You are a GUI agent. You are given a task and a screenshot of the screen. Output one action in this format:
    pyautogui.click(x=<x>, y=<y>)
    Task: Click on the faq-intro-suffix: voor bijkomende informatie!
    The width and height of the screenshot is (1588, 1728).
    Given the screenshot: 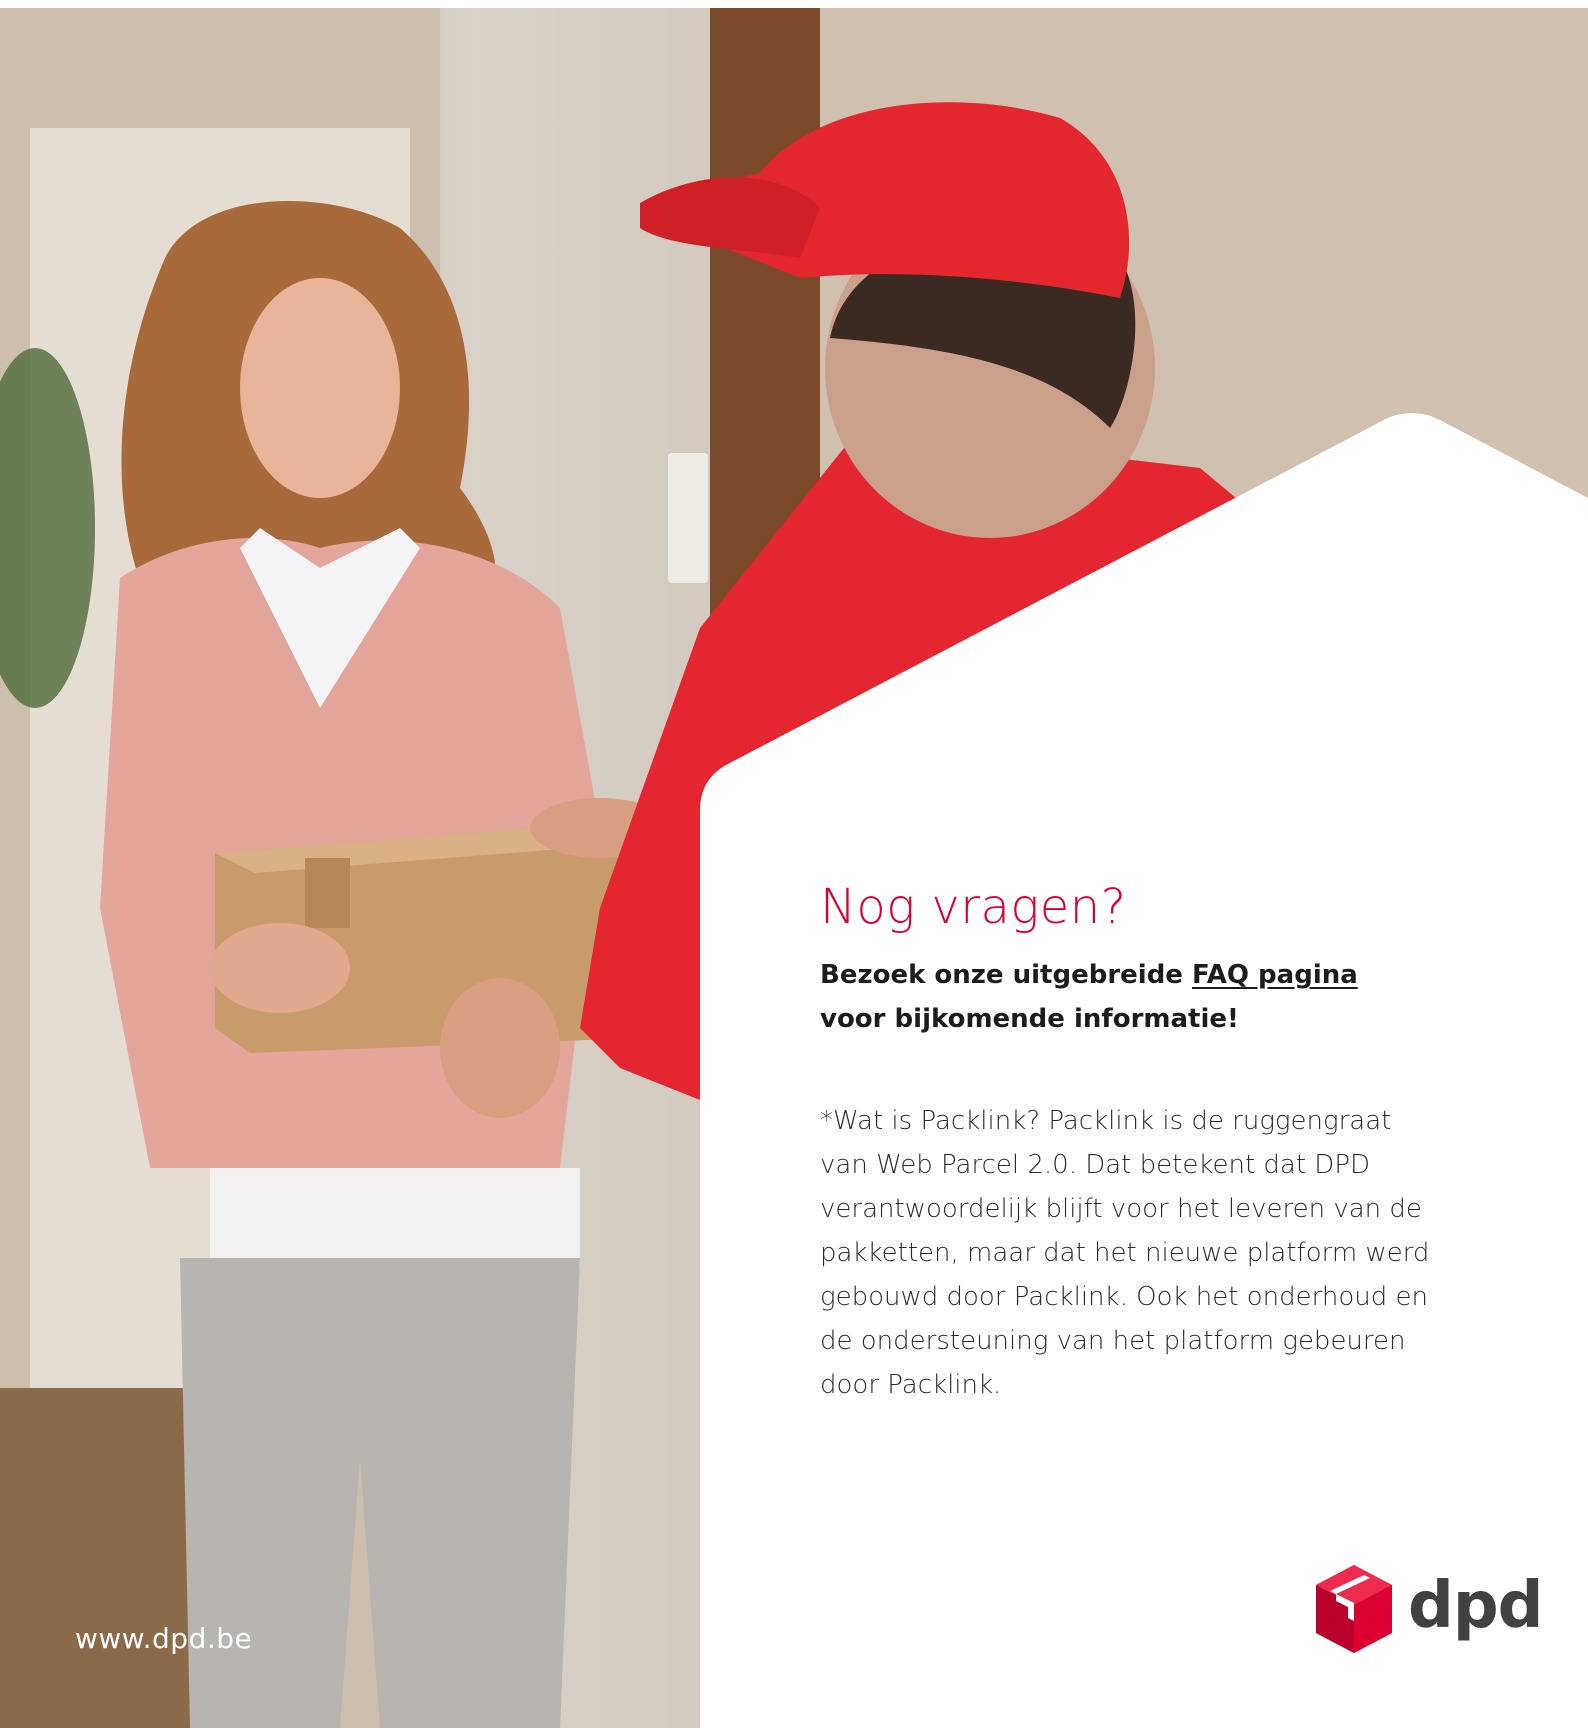 What is the action you would take?
    pyautogui.click(x=1029, y=1019)
    